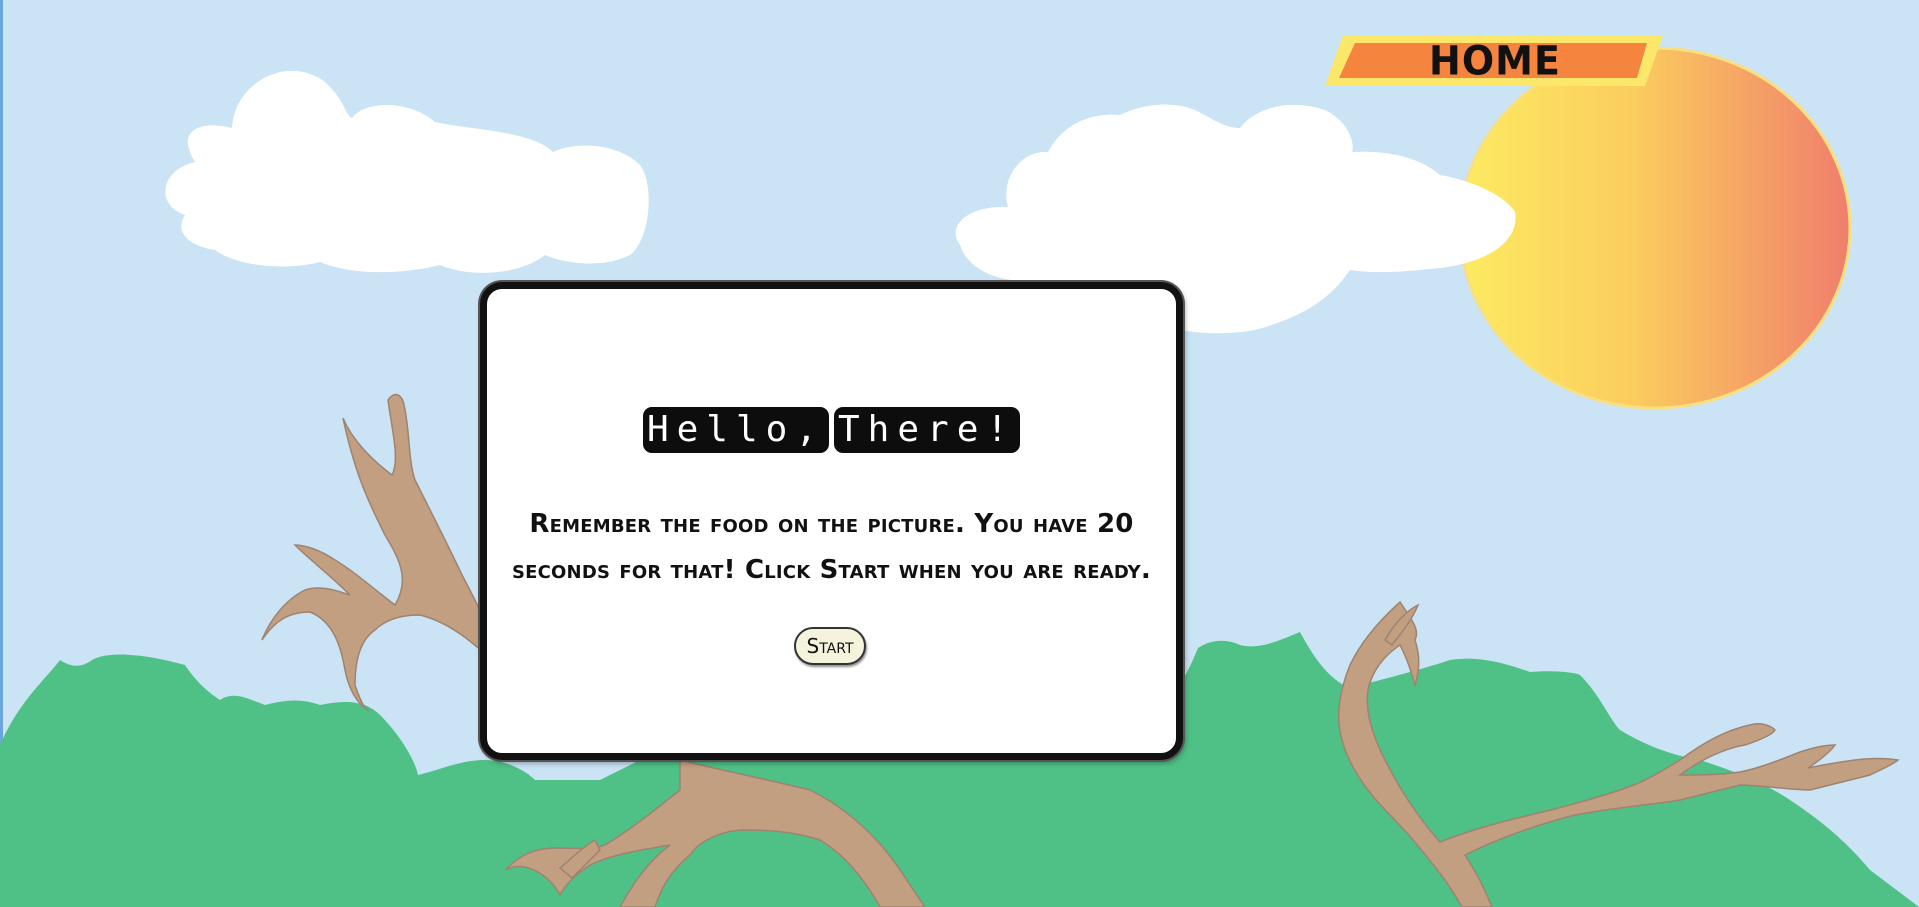 The height and width of the screenshot is (907, 1919). I want to click on home-label: HOME, so click(1495, 61).